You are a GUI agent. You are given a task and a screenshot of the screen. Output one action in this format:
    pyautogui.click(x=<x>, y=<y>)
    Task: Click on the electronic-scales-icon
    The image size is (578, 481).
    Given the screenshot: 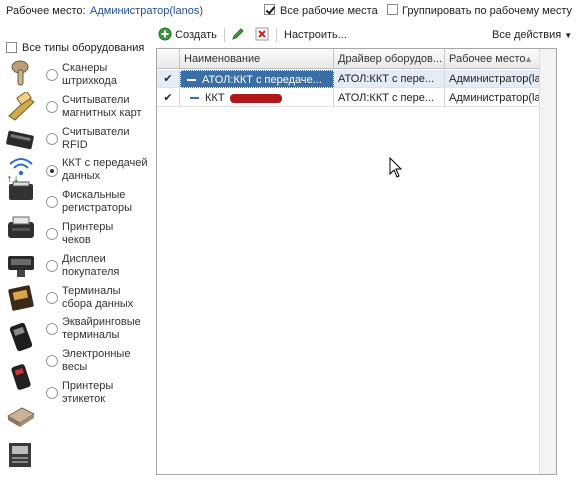 What is the action you would take?
    pyautogui.click(x=21, y=377)
    